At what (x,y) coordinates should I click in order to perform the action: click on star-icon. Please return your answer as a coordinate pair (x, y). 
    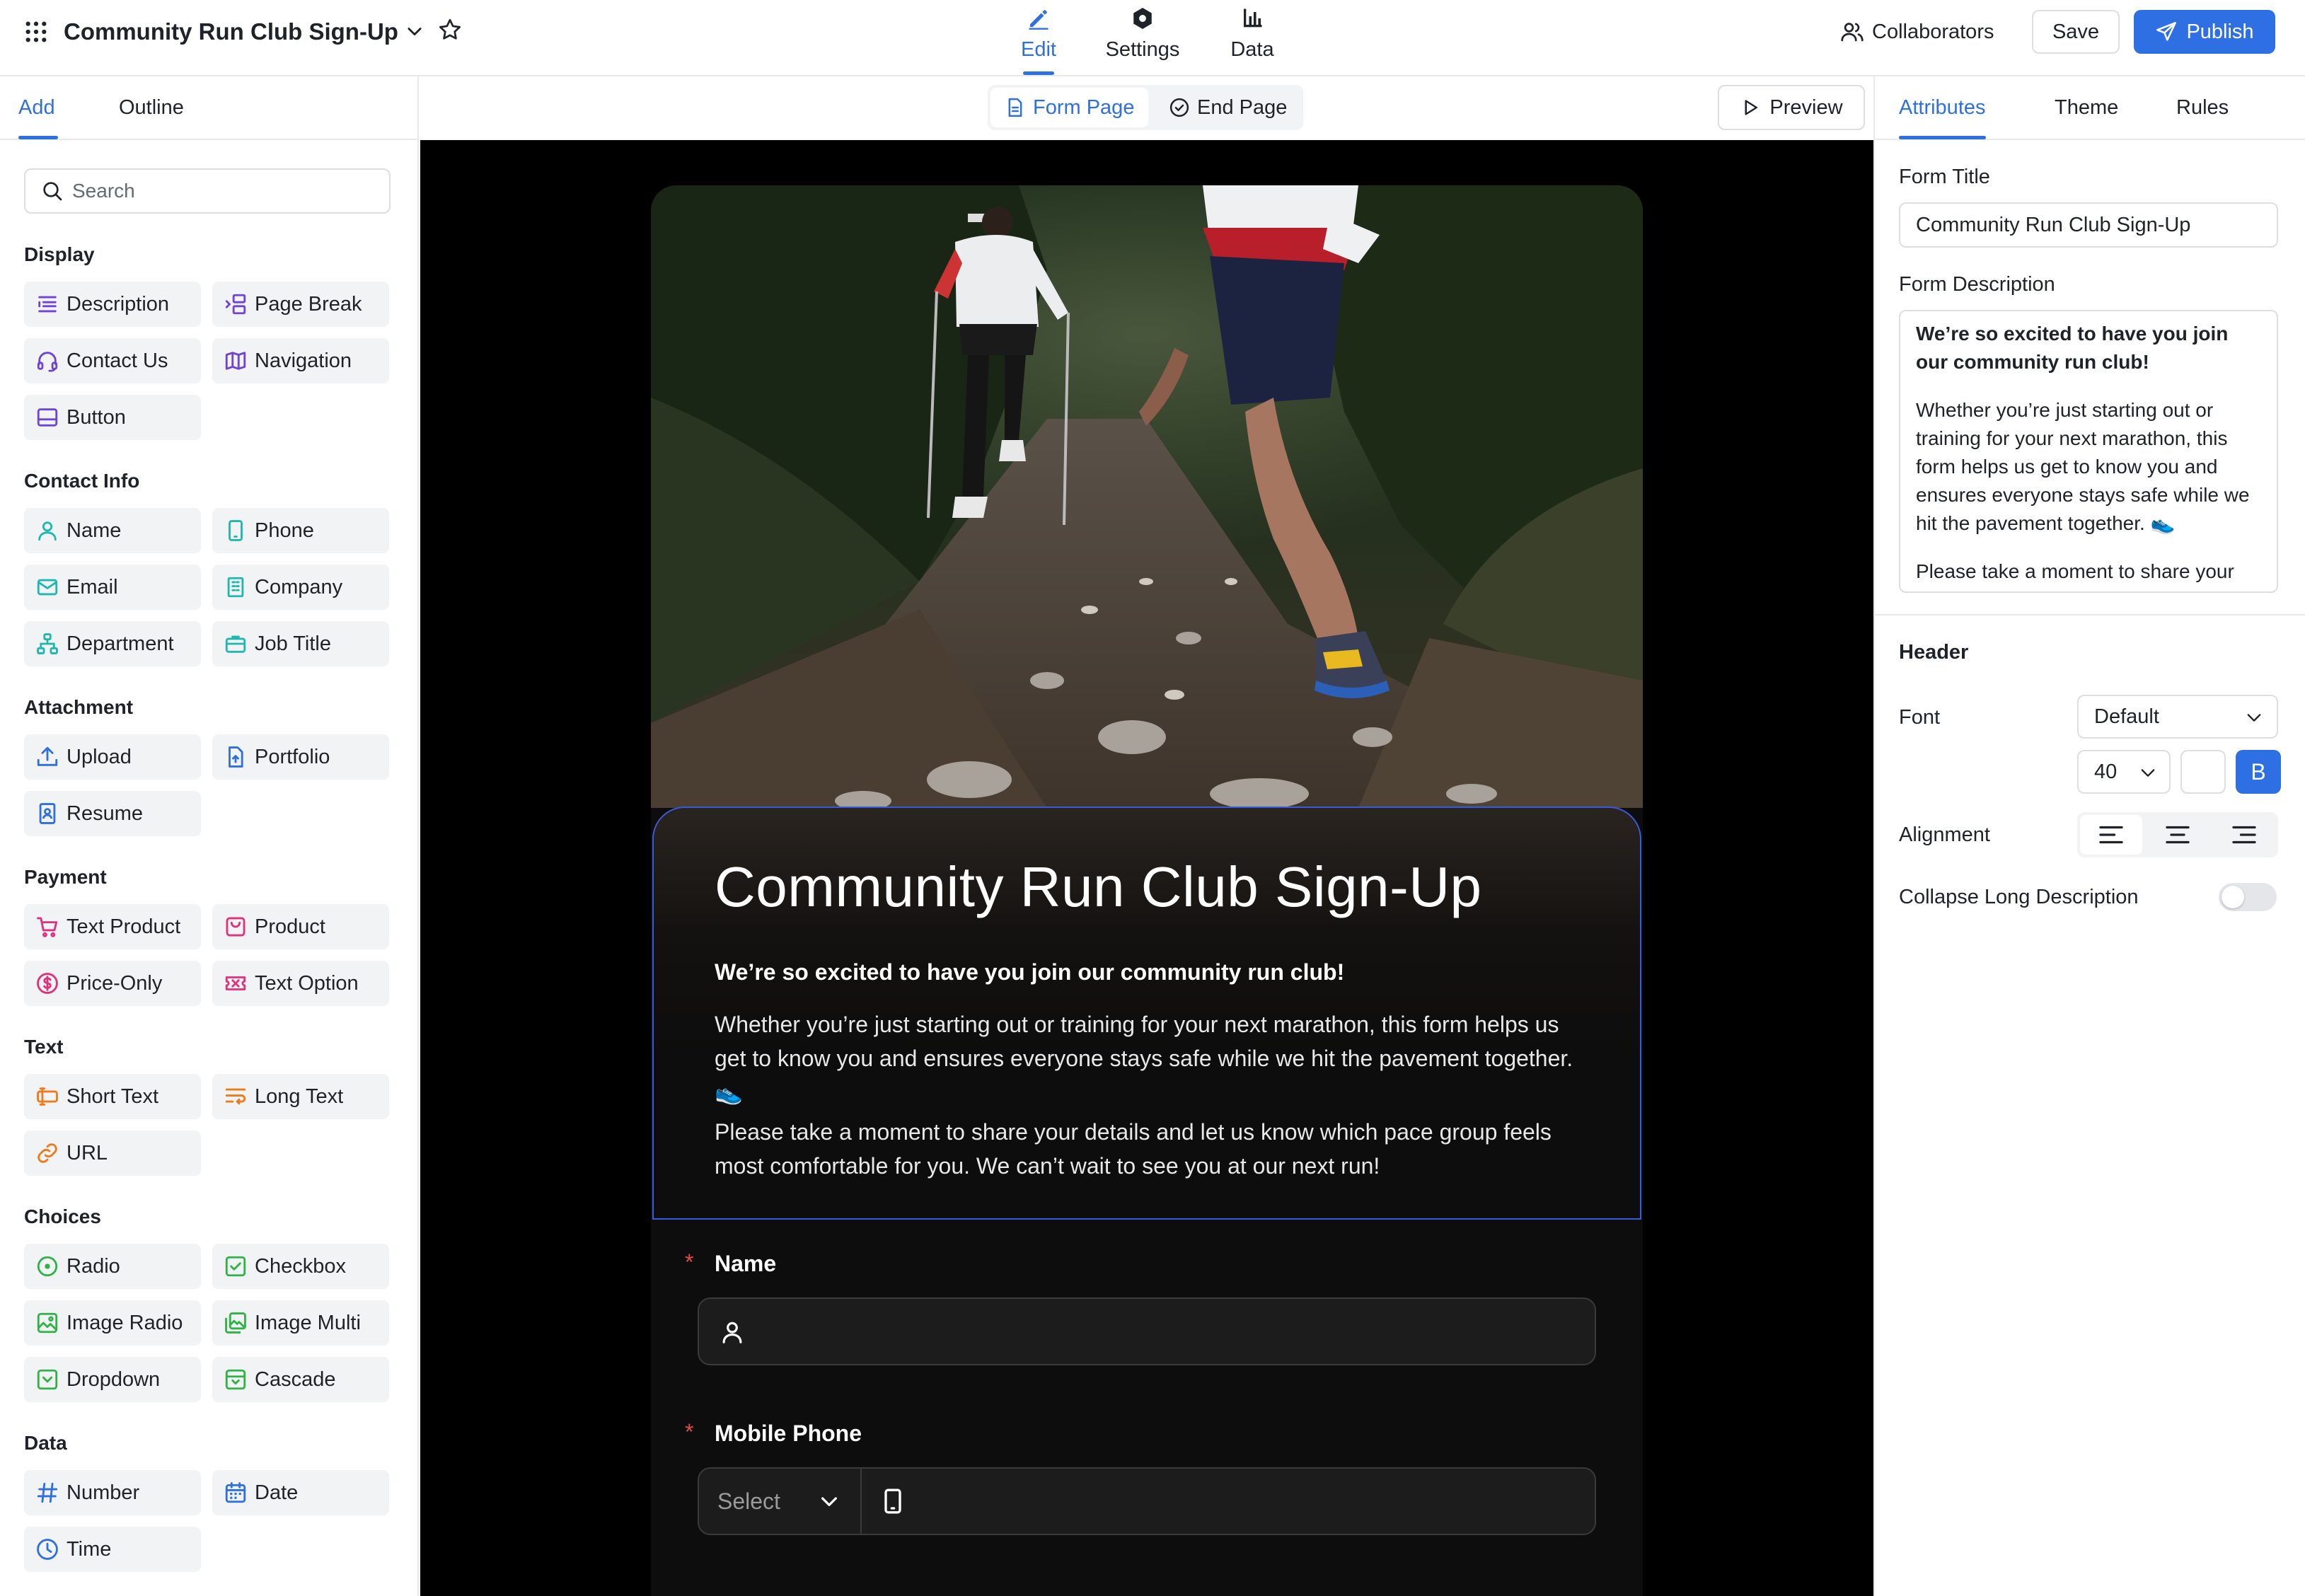
    Looking at the image, I should click on (450, 29).